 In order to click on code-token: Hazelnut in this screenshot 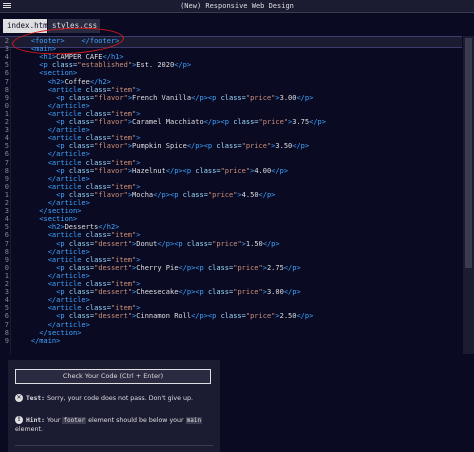, I will do `click(149, 170)`.